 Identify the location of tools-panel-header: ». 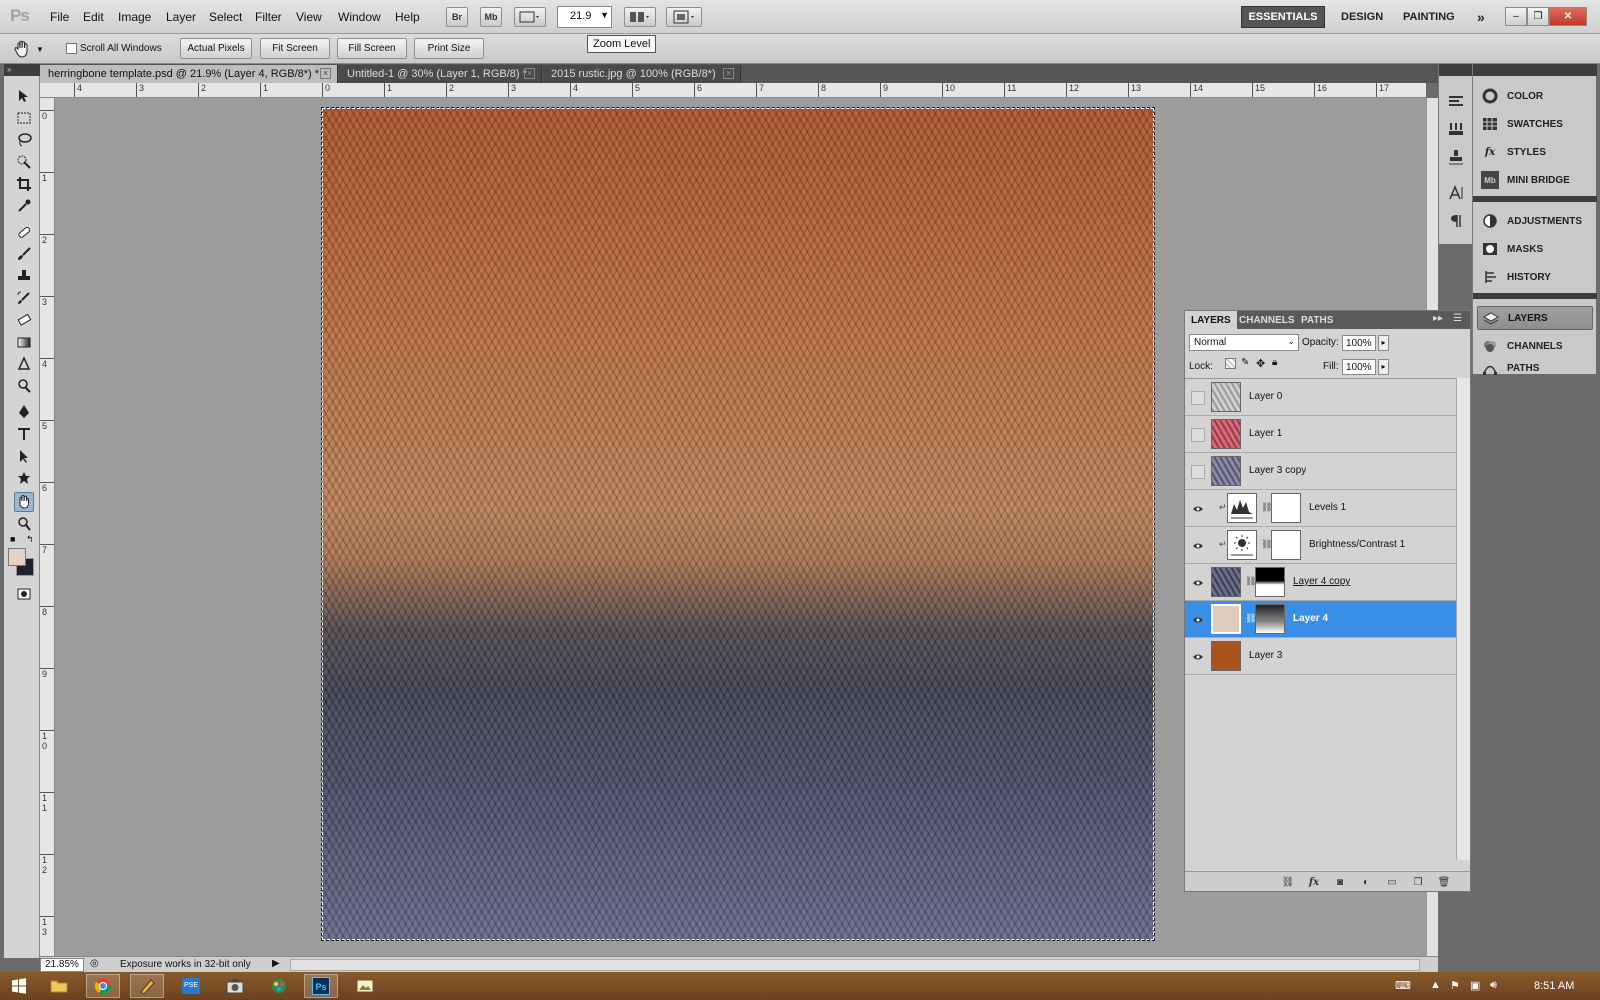
(22, 70).